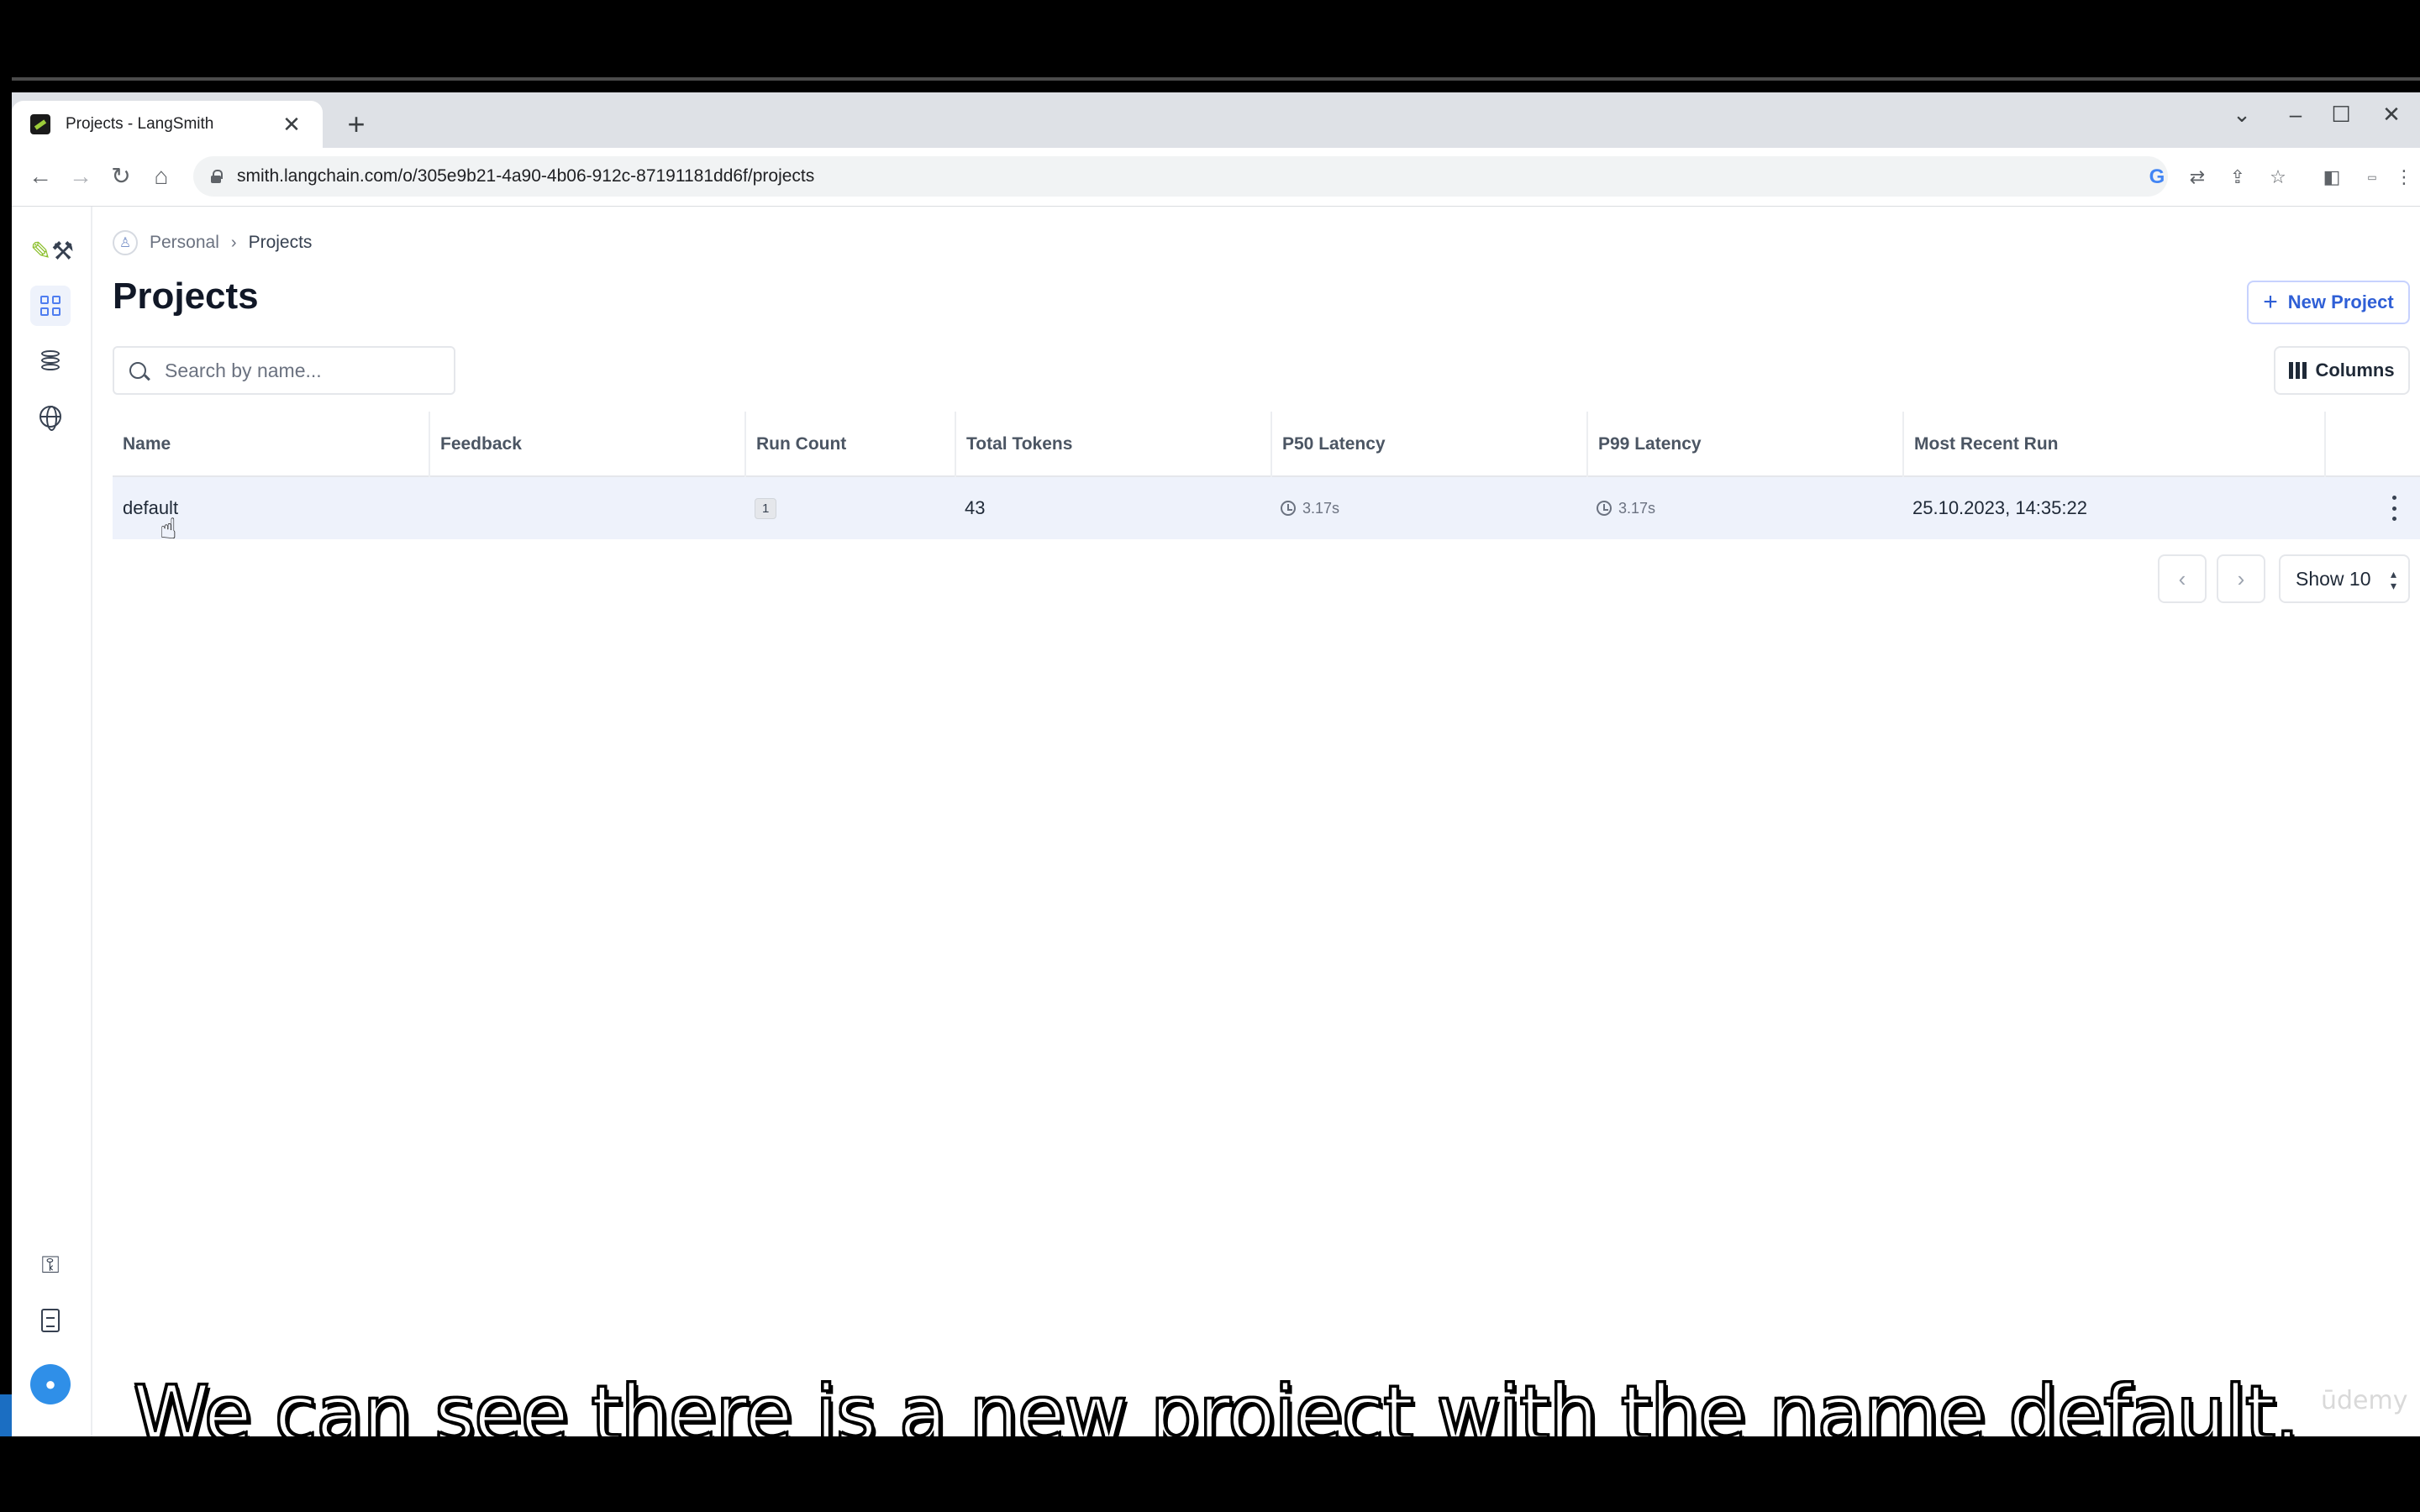 This screenshot has width=2420, height=1512. I want to click on plus-icon: +, so click(2270, 302).